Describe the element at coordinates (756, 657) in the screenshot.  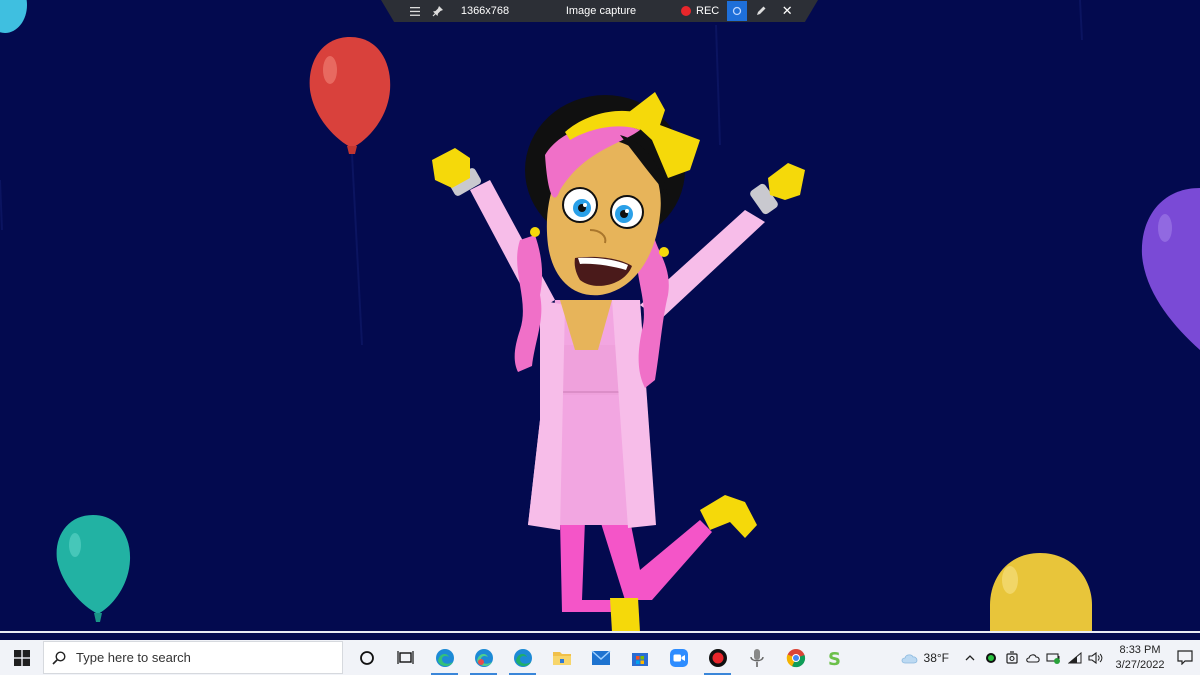
I see `microphone-icon` at that location.